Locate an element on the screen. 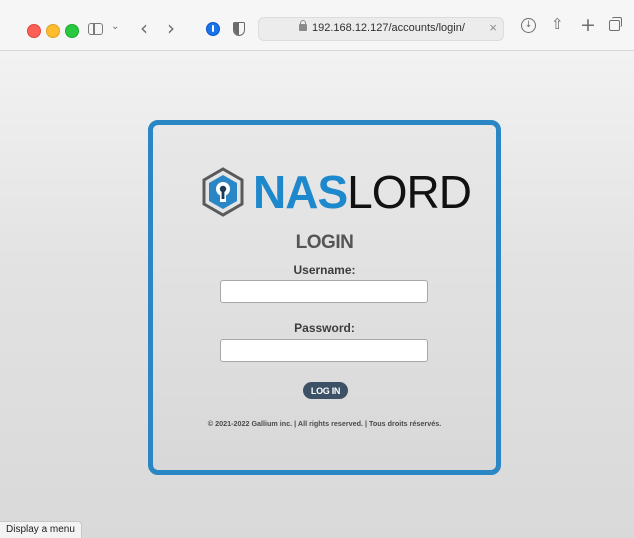 This screenshot has width=634, height=538. status-bar: Display a menu is located at coordinates (41, 529).